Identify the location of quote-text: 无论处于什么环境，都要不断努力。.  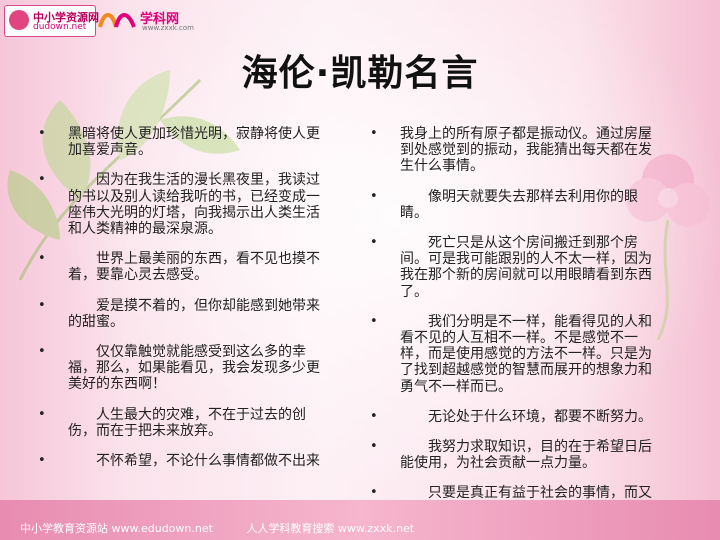
(526, 416).